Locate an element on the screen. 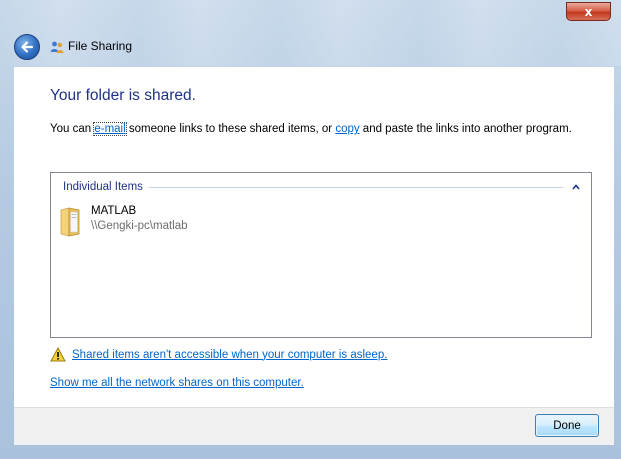 This screenshot has height=459, width=621. group-header-individual-items: Individual Items is located at coordinates (322, 187).